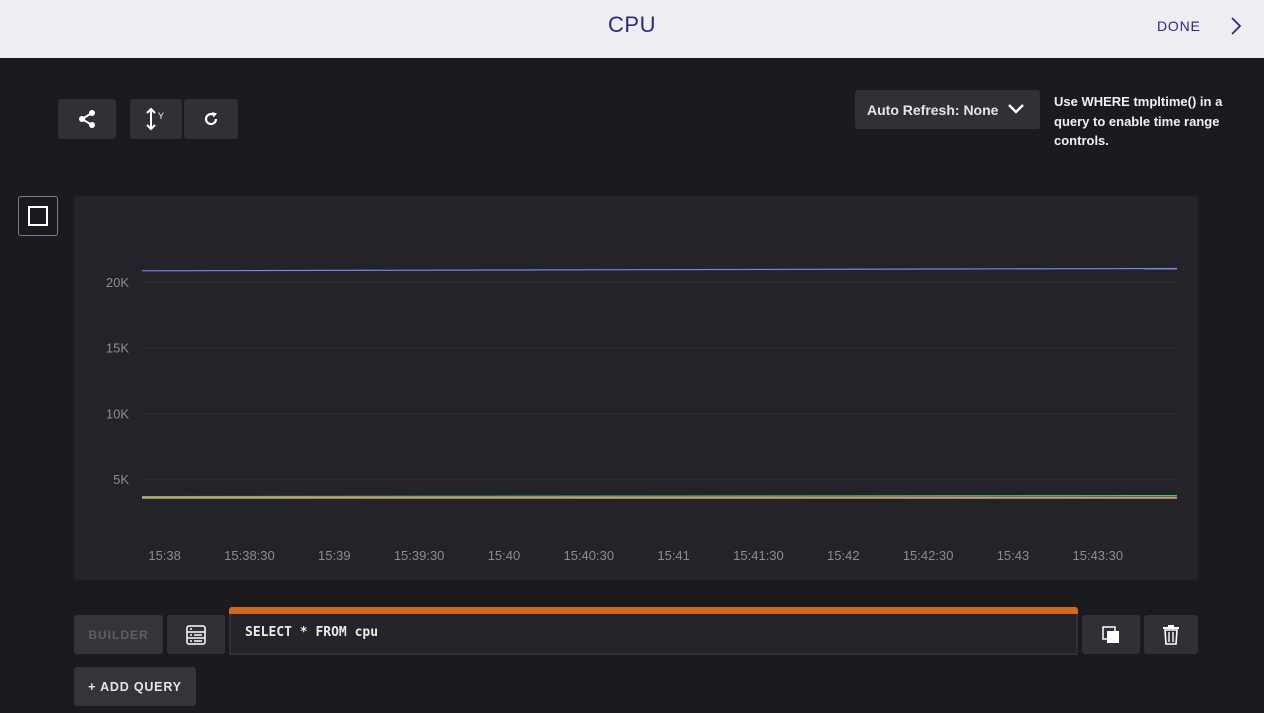 Image resolution: width=1264 pixels, height=713 pixels. I want to click on duplicate-query-button, so click(1111, 634).